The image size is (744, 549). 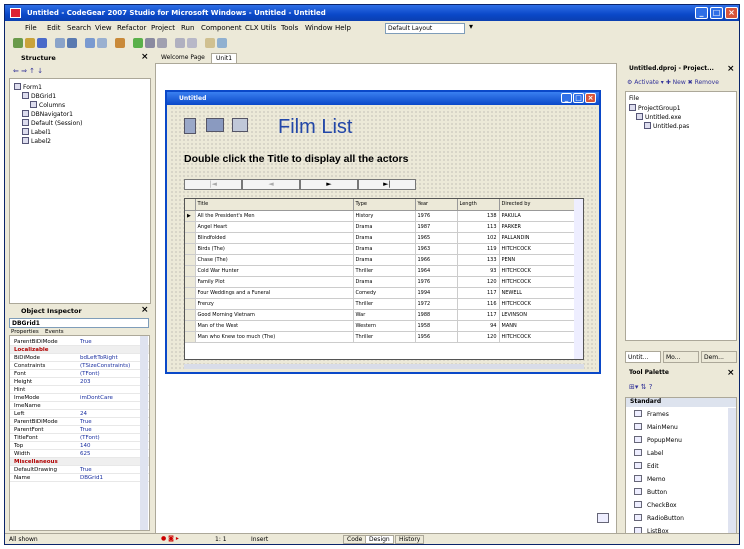 I want to click on column-header: Title, so click(x=274, y=205).